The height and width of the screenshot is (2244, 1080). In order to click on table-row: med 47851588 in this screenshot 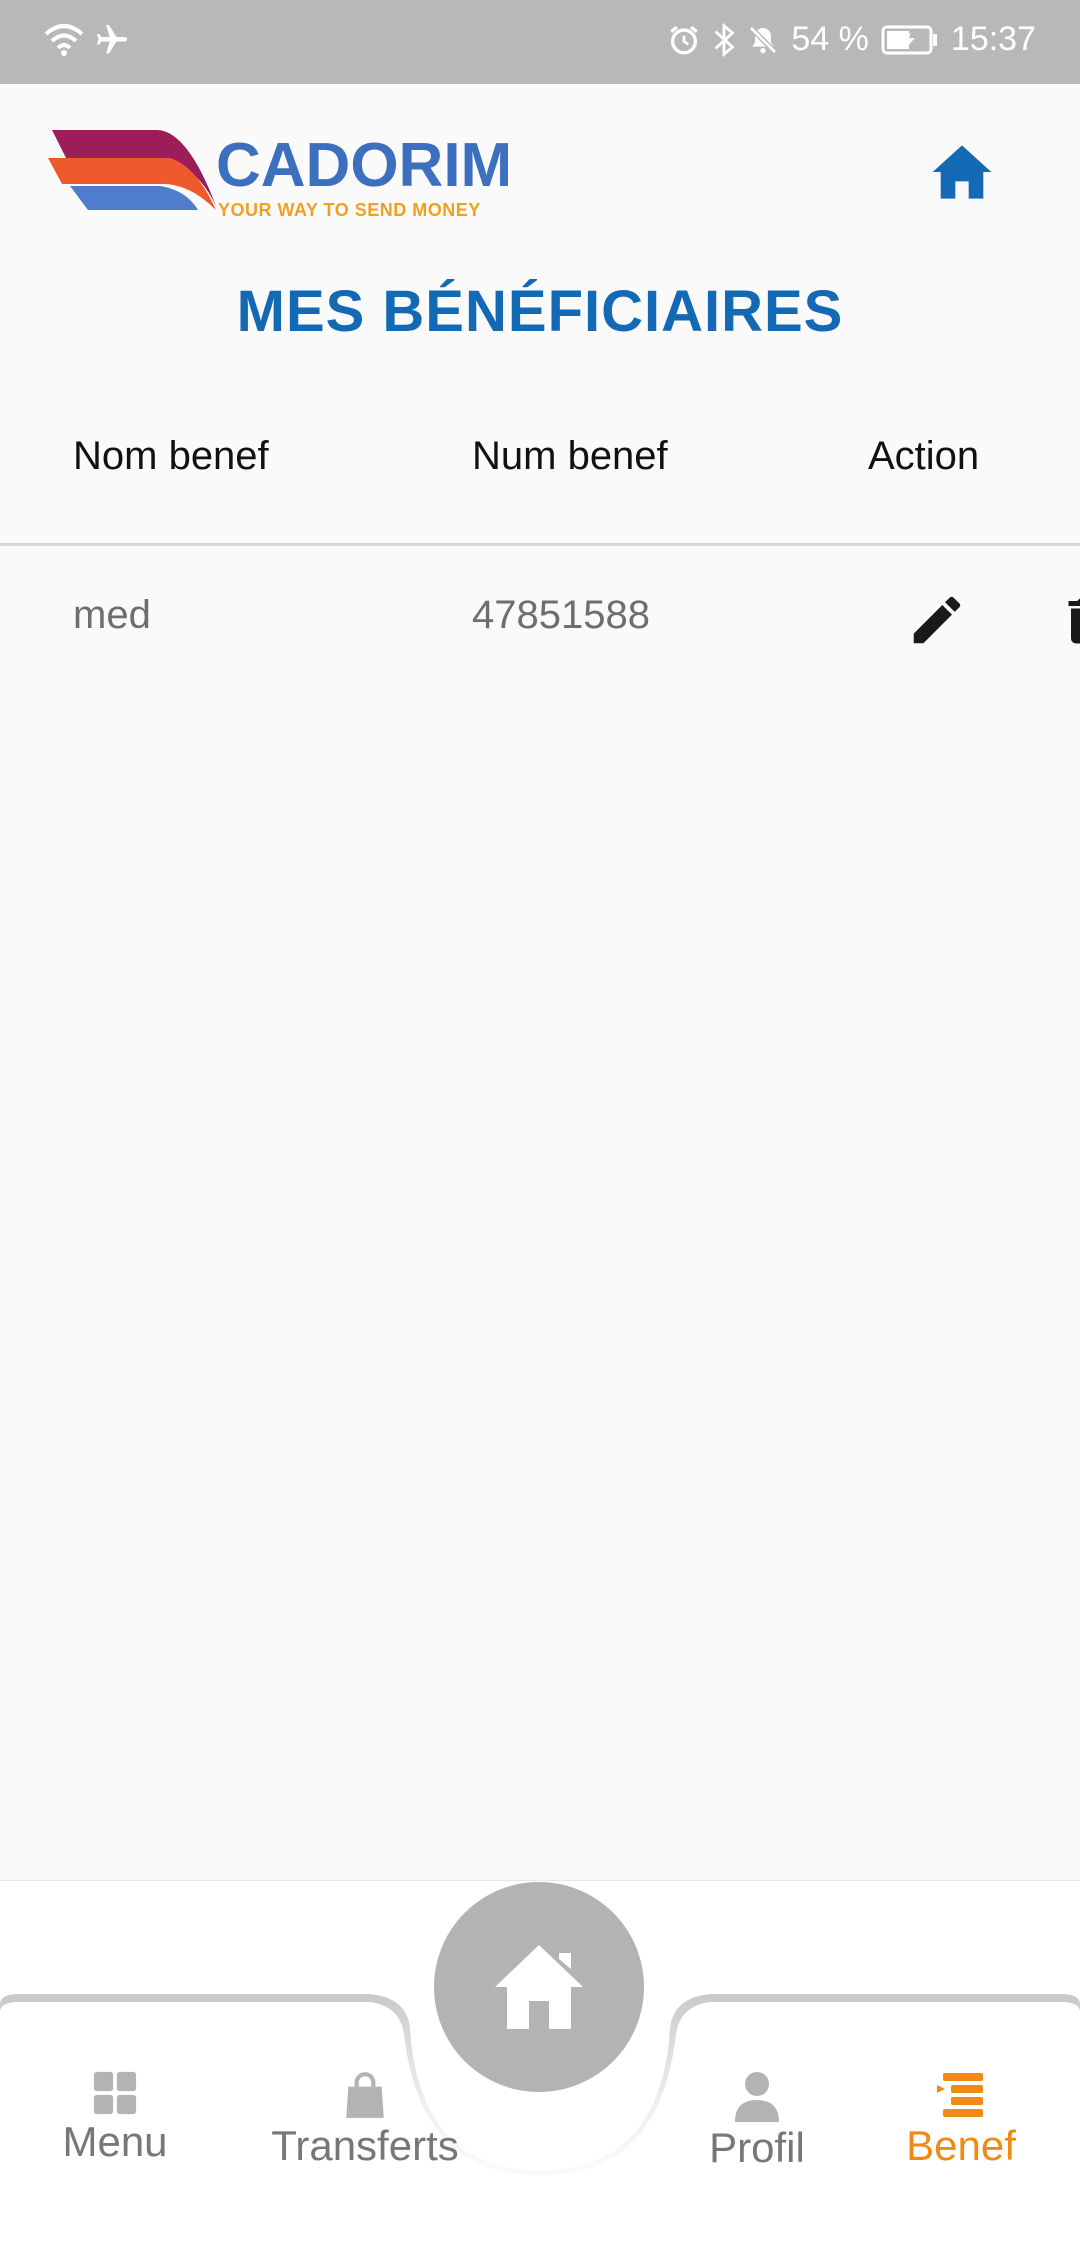, I will do `click(540, 619)`.